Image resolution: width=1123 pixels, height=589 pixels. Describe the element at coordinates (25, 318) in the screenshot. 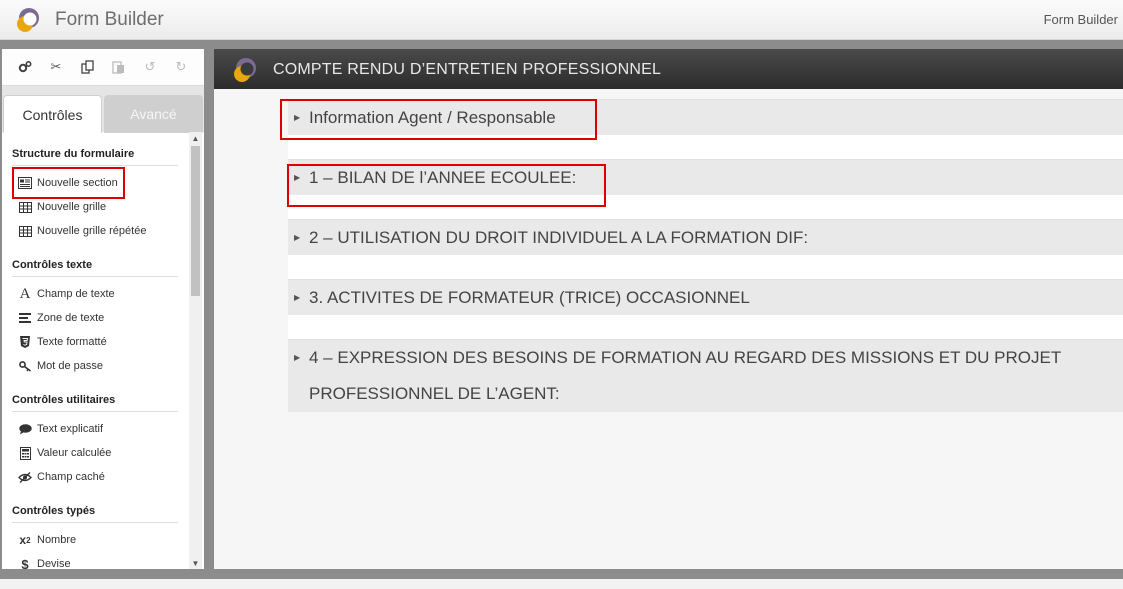

I see `text-lines-icon` at that location.